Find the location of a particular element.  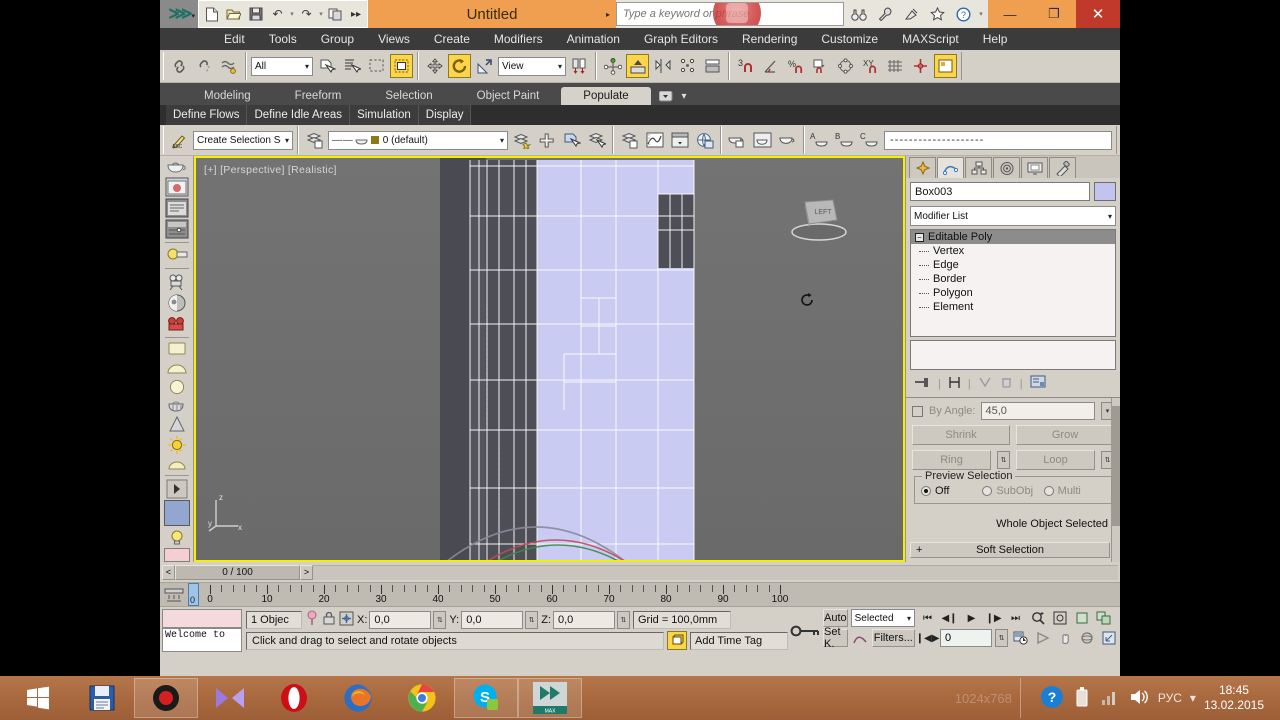

collapse-icon: − is located at coordinates (919, 237).